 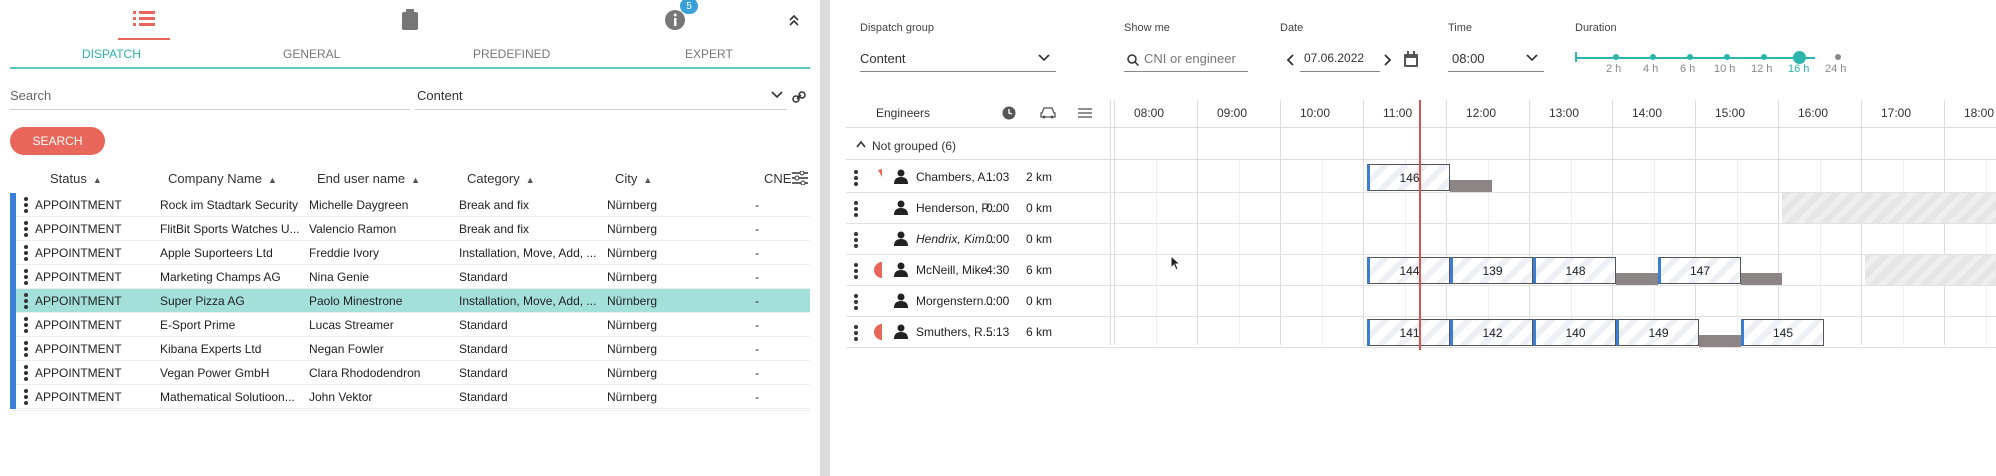 I want to click on date-input: 07.06.2022, so click(x=1340, y=60).